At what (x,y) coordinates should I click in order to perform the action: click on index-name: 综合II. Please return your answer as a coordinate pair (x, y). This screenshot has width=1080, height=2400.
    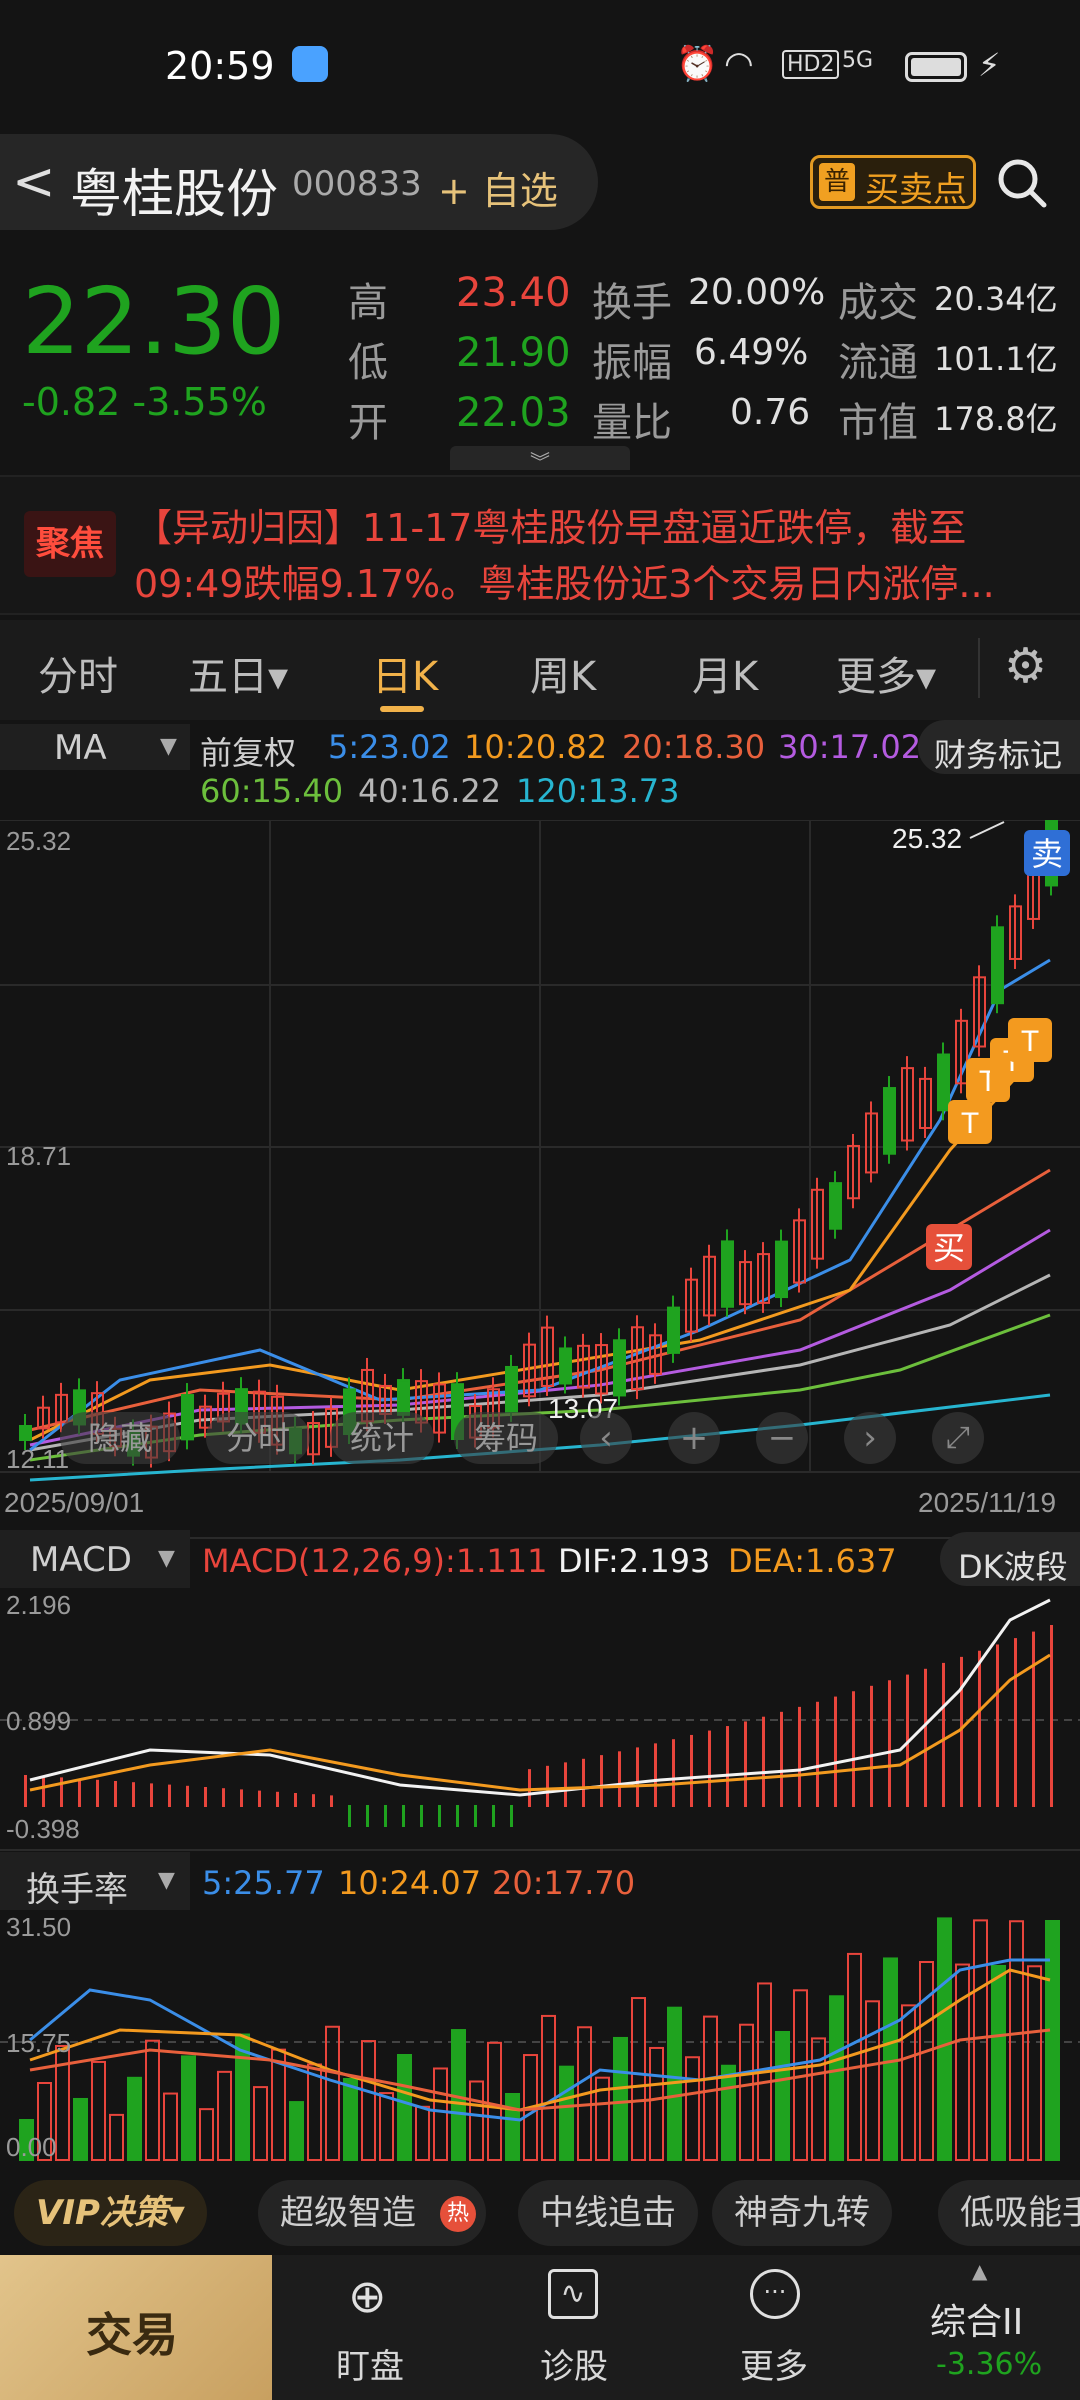
    Looking at the image, I should click on (977, 2322).